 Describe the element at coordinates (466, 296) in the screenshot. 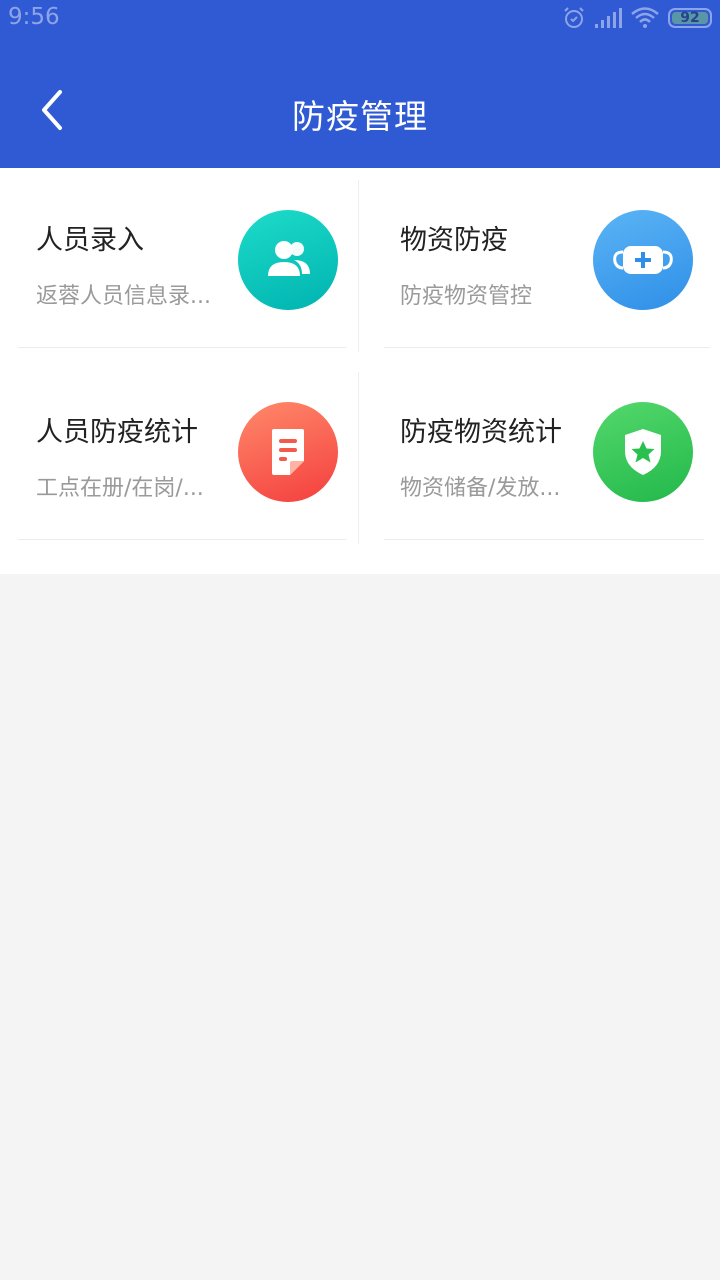

I see `module-subtitle: 防疫物资管控` at that location.